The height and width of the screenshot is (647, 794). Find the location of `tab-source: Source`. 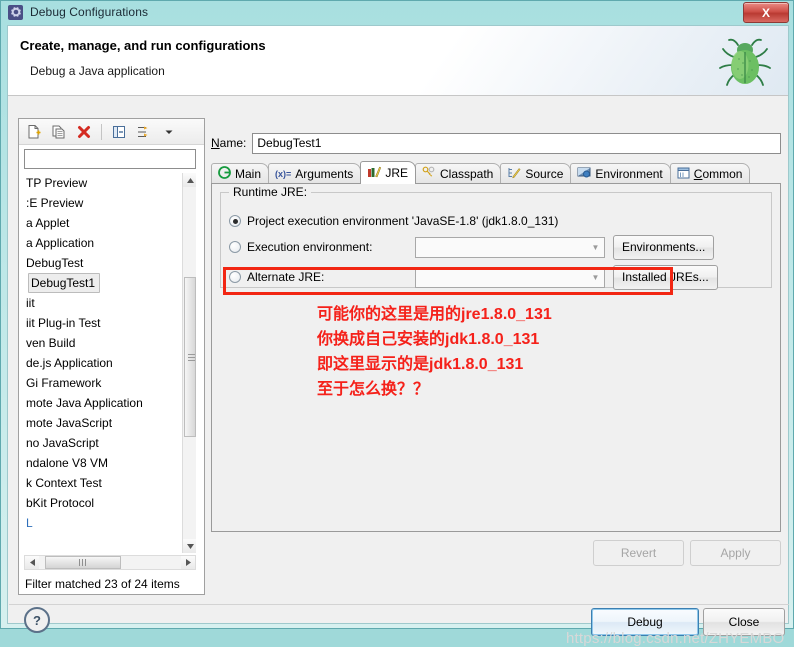

tab-source: Source is located at coordinates (536, 173).